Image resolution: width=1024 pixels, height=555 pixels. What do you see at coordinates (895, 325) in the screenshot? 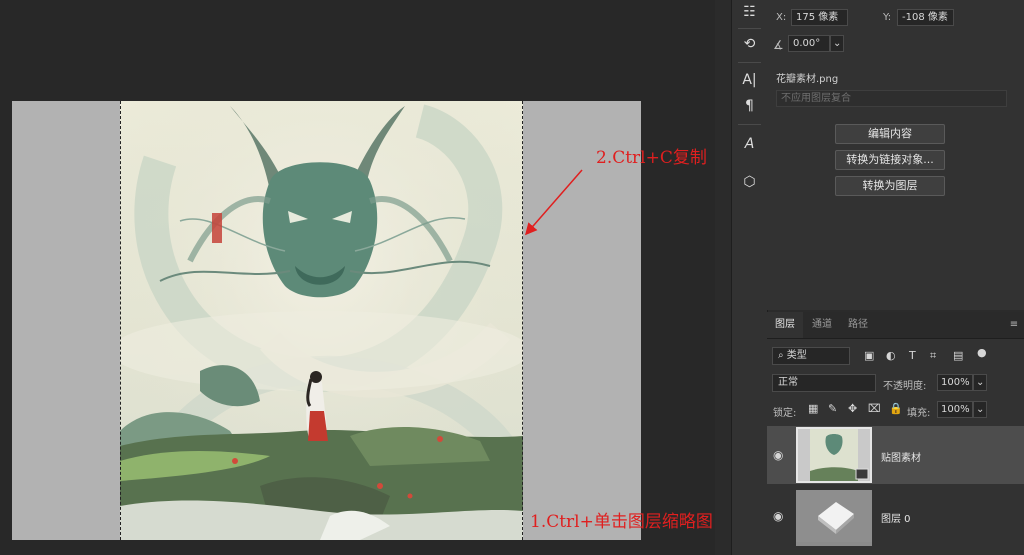
I see `layers-panel-tabs: 图层 通道 路径 ≡` at bounding box center [895, 325].